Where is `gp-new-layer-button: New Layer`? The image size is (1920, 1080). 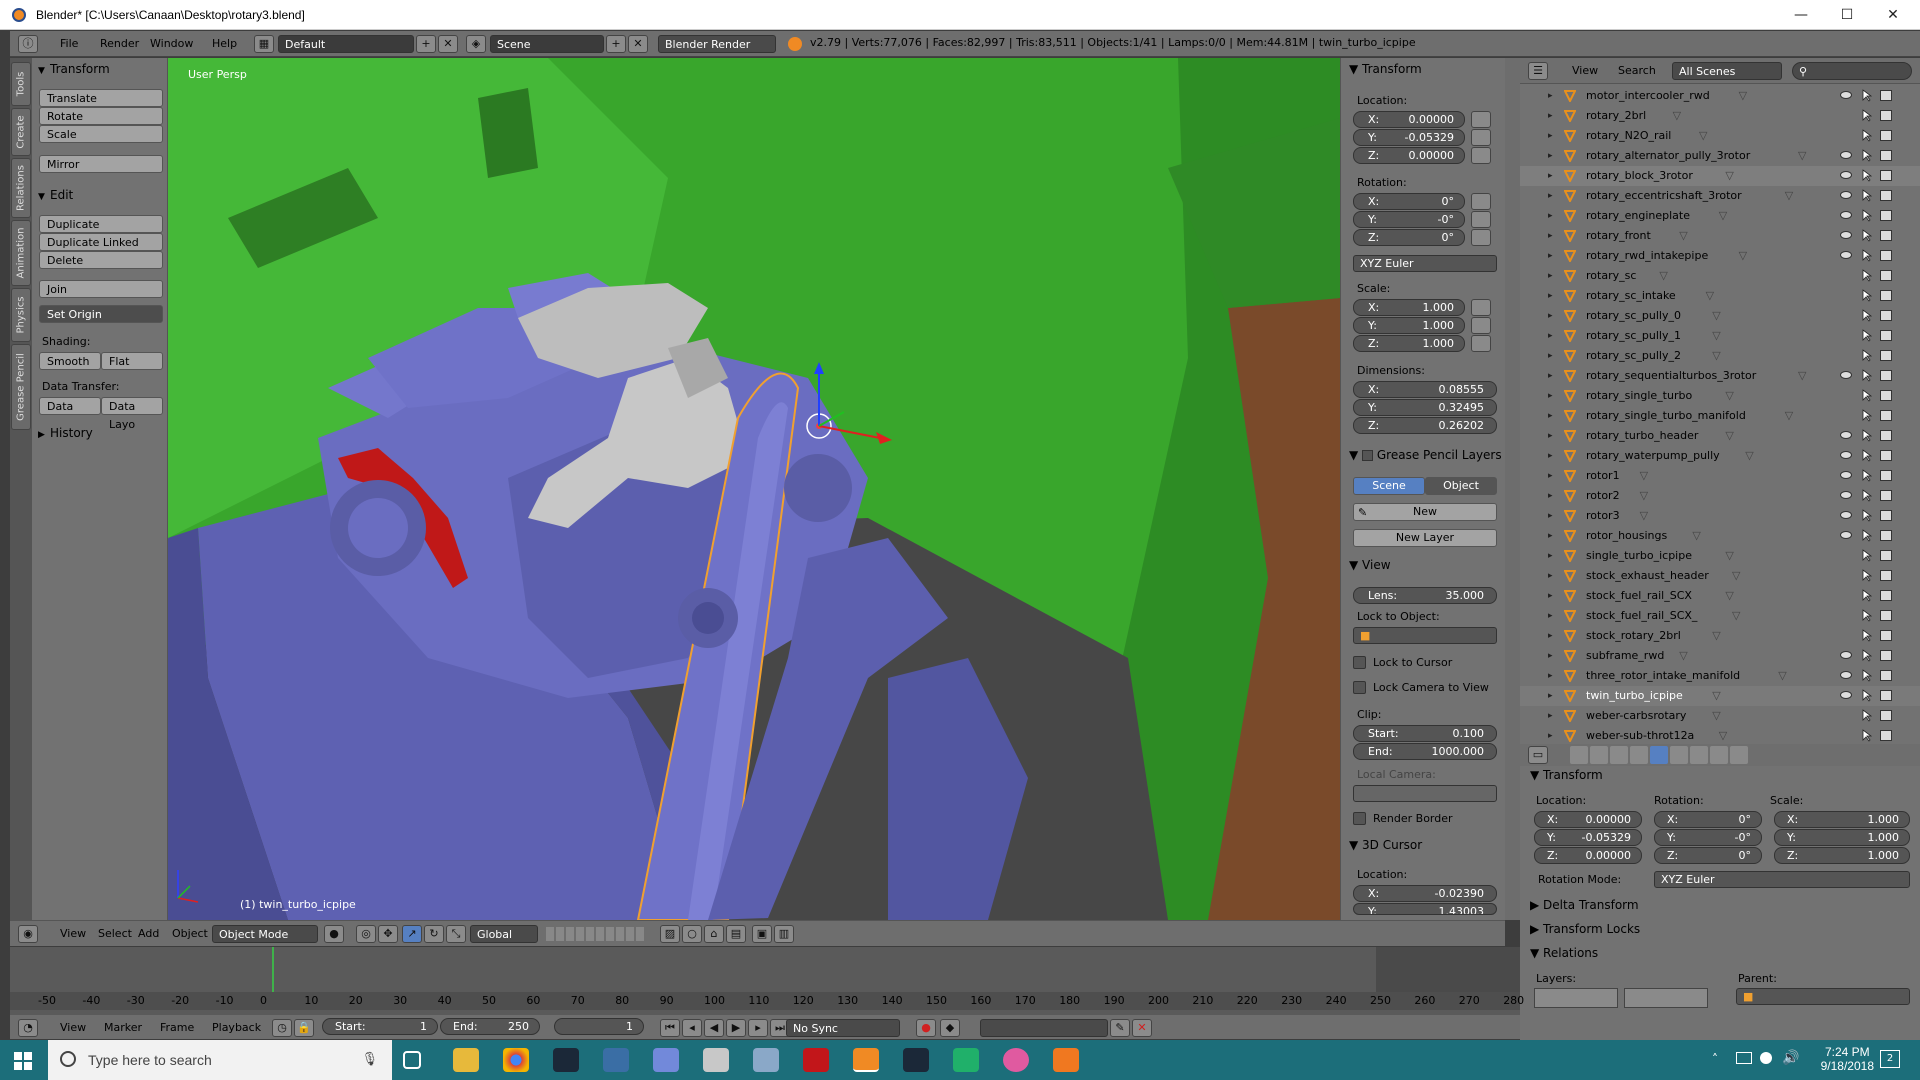
gp-new-layer-button: New Layer is located at coordinates (1425, 538).